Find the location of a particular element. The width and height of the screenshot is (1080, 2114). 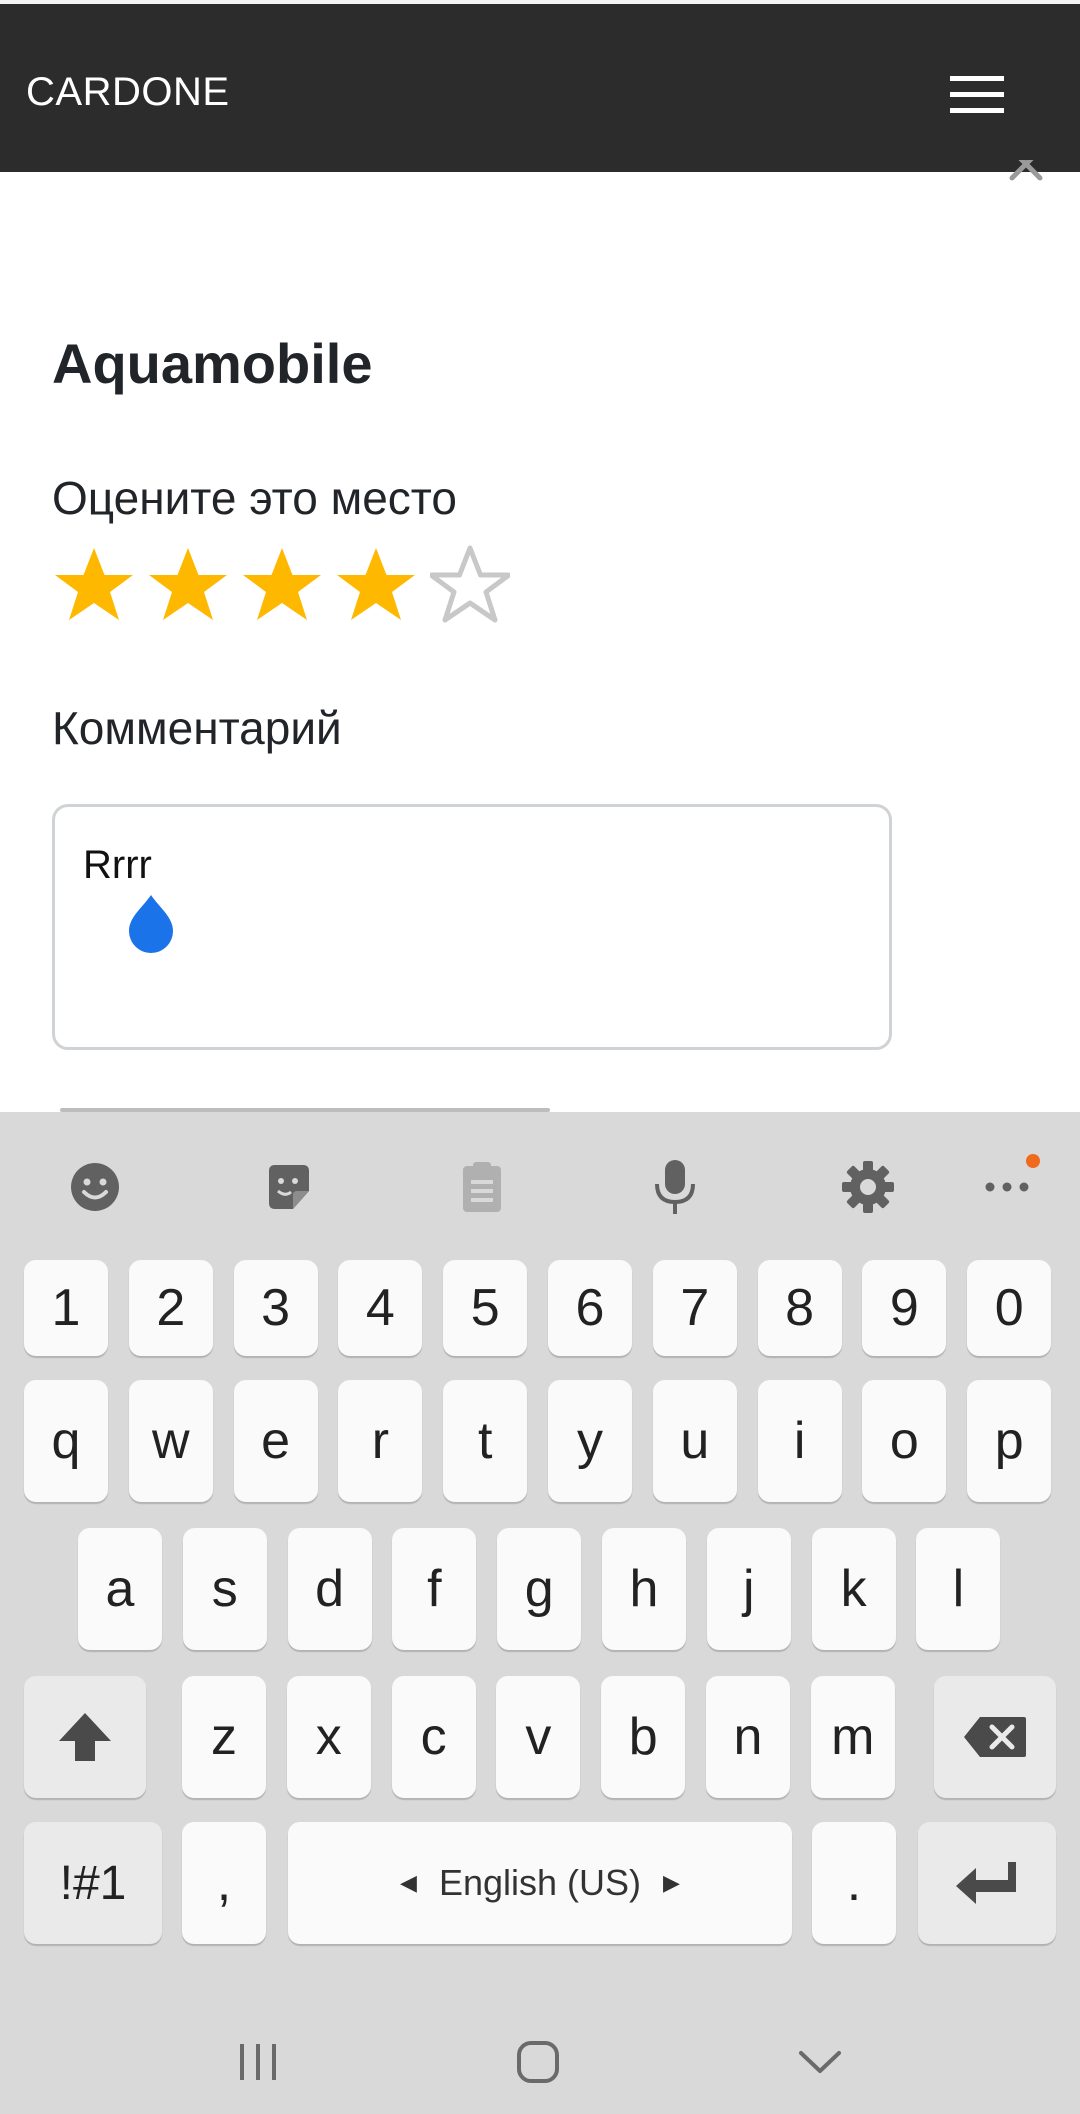

close-icon is located at coordinates (1026, 172).